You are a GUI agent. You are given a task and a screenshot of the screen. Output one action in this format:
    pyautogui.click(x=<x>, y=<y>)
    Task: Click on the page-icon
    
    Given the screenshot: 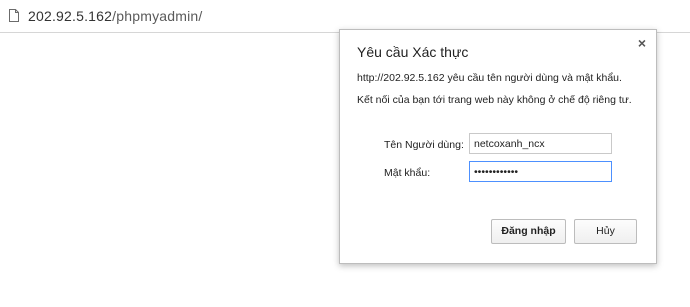 What is the action you would take?
    pyautogui.click(x=14, y=15)
    